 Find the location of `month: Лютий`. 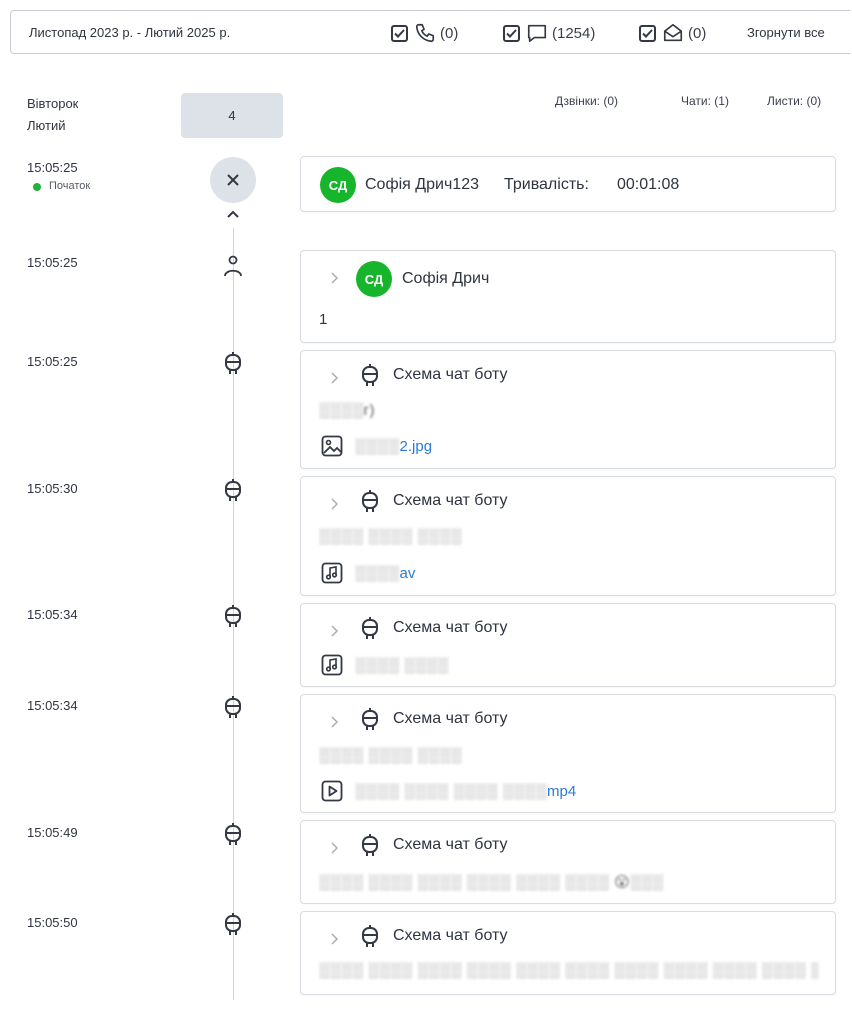

month: Лютий is located at coordinates (46, 125).